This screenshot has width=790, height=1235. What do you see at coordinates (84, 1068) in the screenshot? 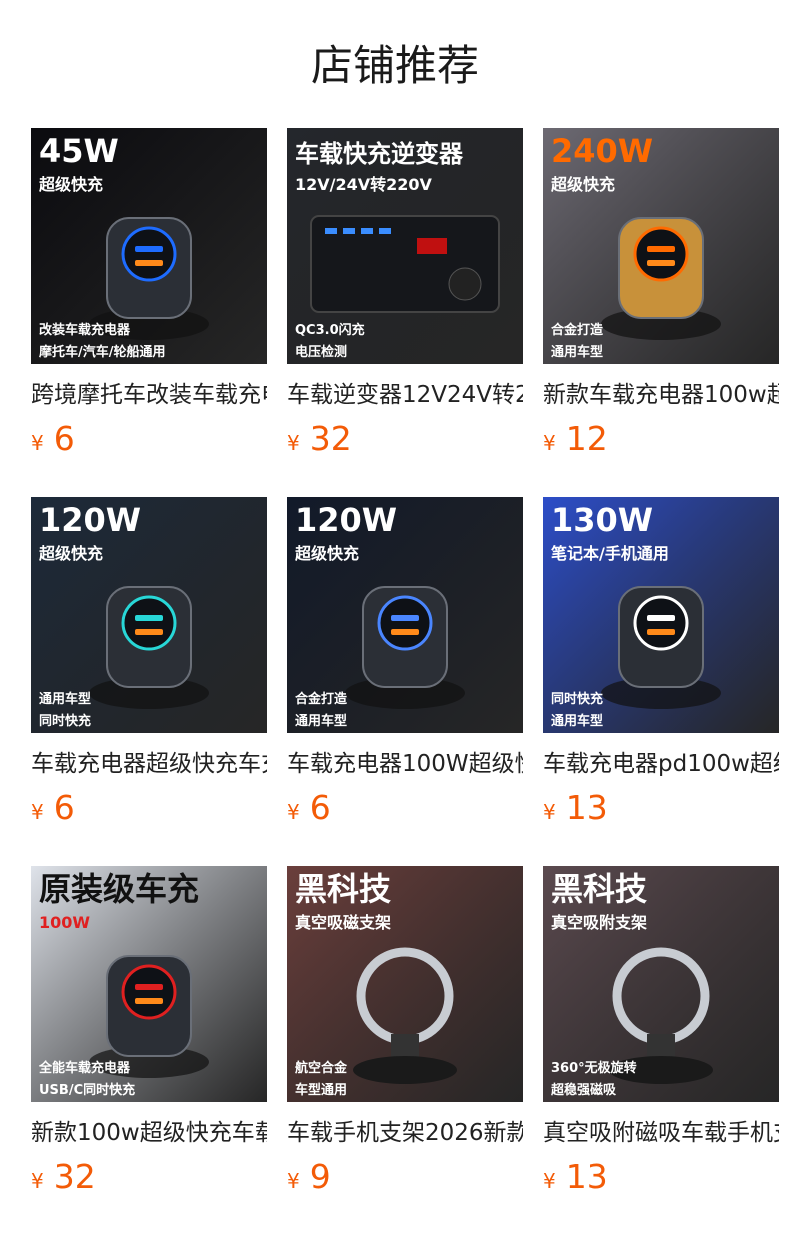
I see `image-badge: 全能车载充电器` at bounding box center [84, 1068].